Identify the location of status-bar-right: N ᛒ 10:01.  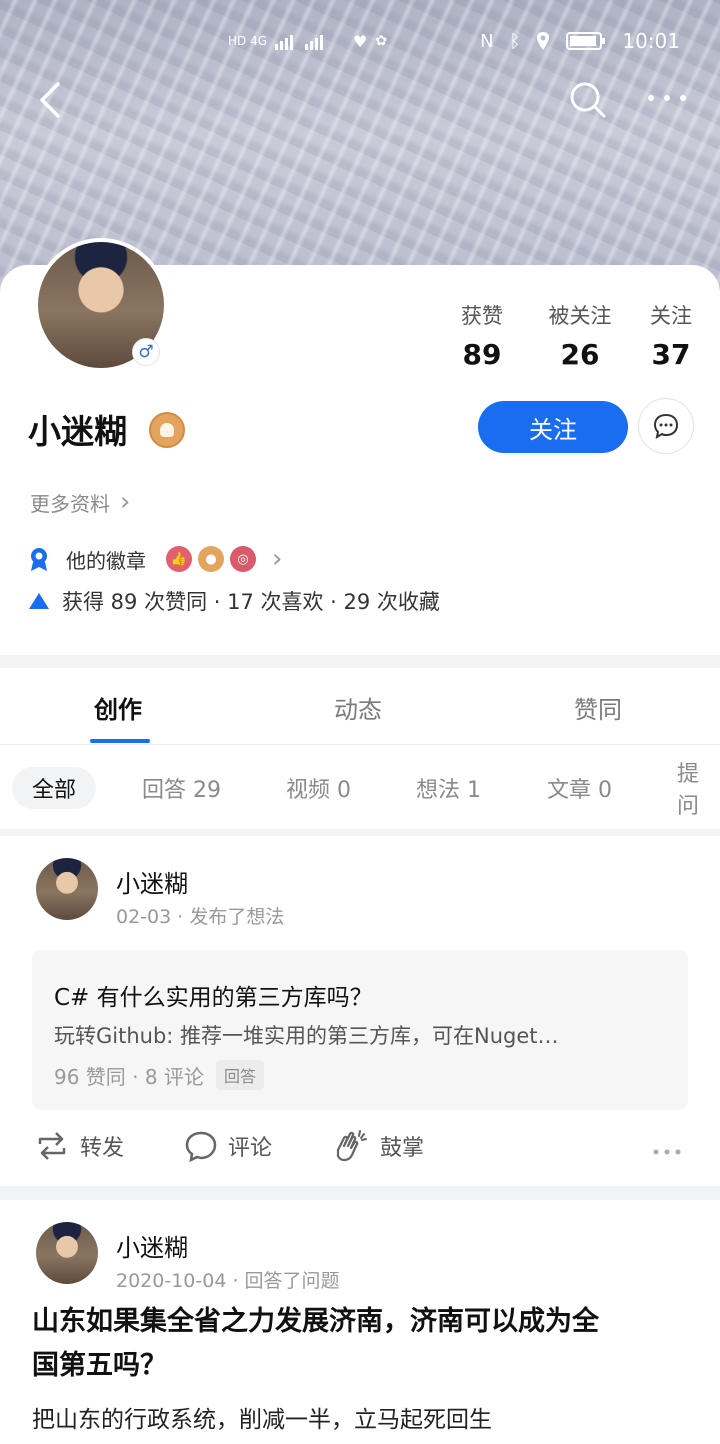
(580, 41).